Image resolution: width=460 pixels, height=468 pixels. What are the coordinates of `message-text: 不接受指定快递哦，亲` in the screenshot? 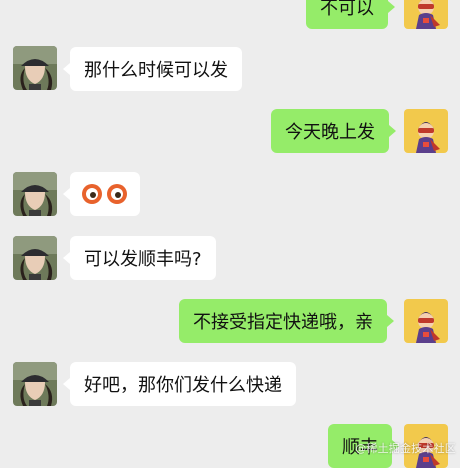 It's located at (283, 322).